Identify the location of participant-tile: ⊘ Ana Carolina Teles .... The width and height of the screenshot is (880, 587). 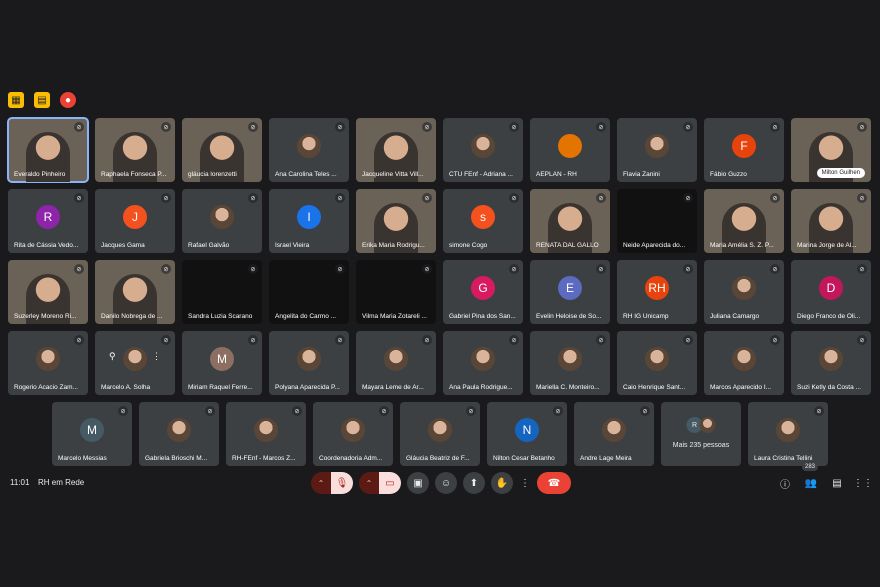
(309, 150).